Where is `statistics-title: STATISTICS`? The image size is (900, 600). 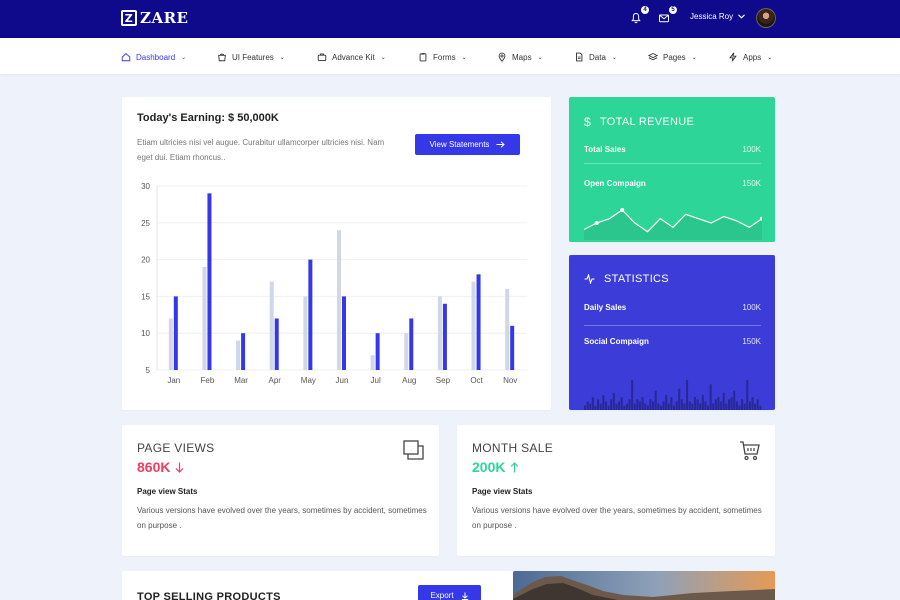 statistics-title: STATISTICS is located at coordinates (626, 279).